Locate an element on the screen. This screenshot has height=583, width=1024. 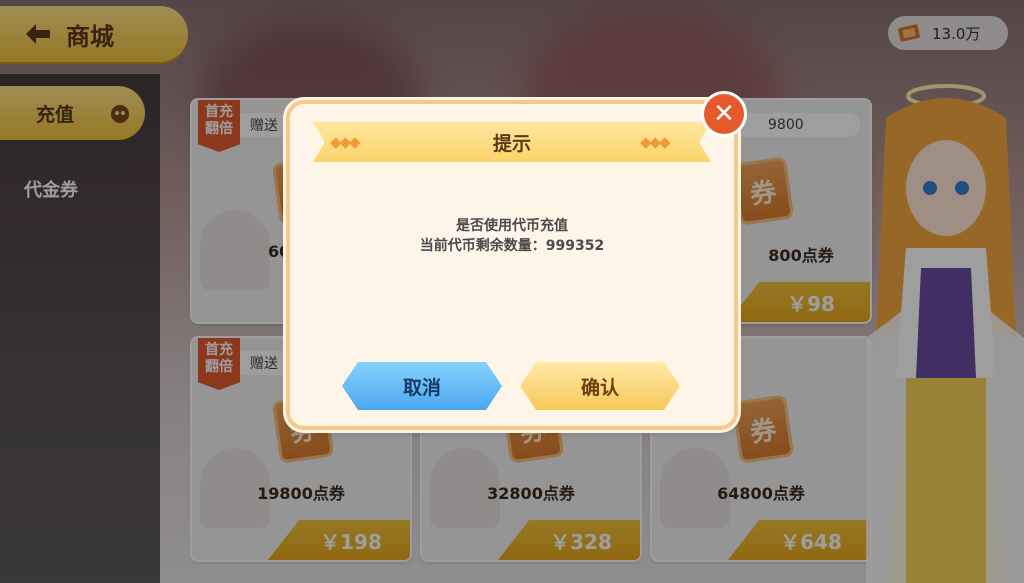
confirm-button: 确认 is located at coordinates (600, 386).